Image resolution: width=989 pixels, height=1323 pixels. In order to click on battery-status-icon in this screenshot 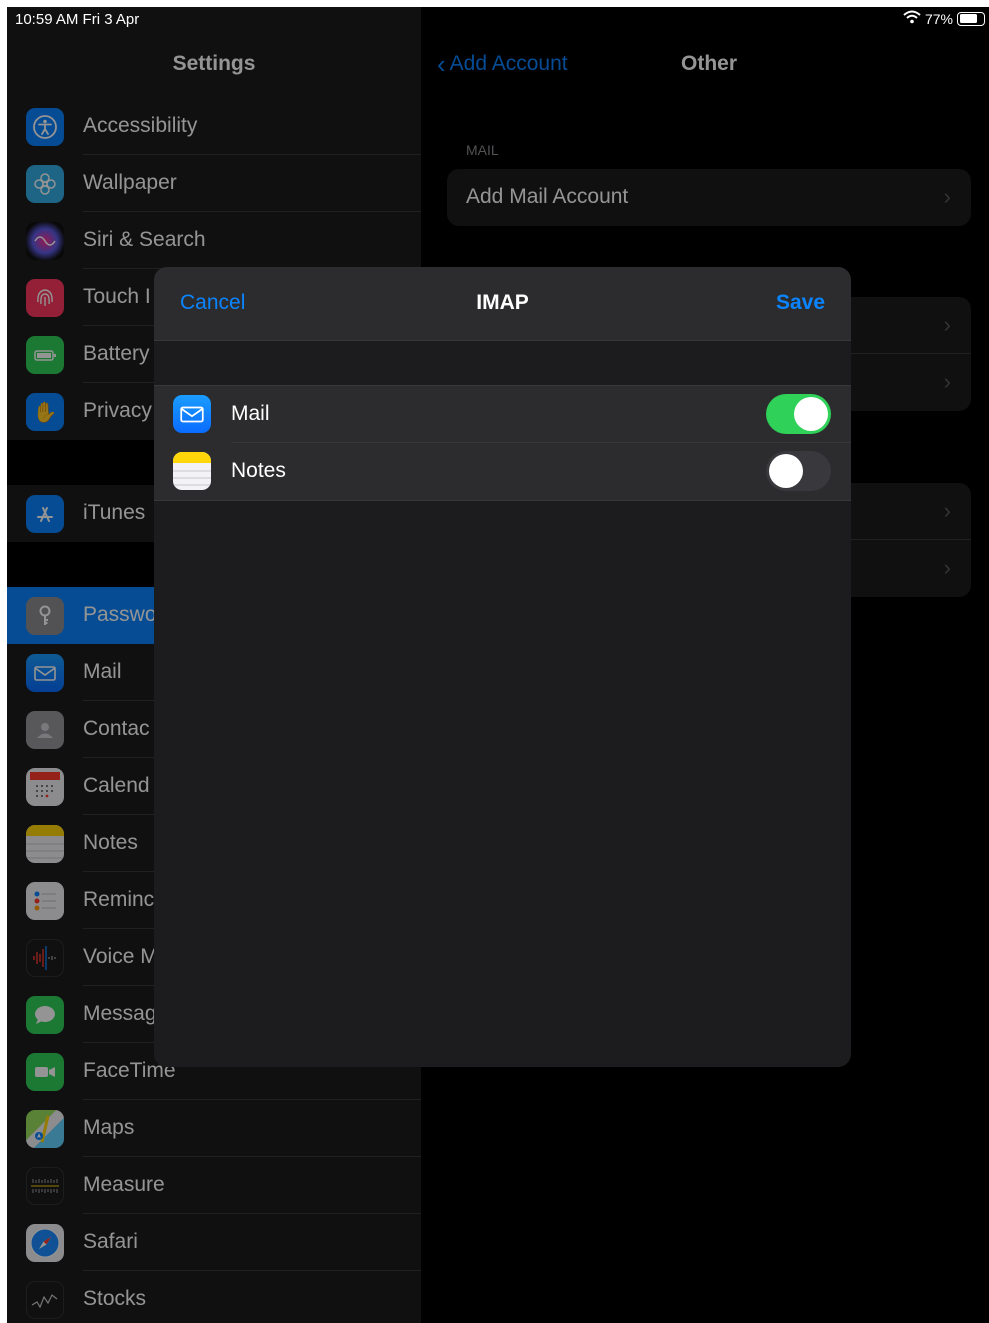, I will do `click(971, 18)`.